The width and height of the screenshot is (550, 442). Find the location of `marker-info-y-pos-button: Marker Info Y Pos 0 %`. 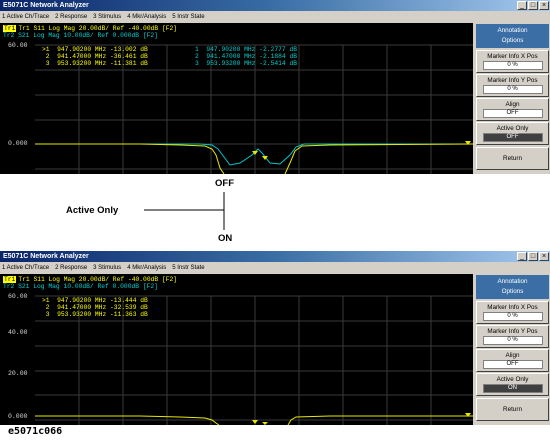

marker-info-y-pos-button: Marker Info Y Pos 0 % is located at coordinates (512, 336).